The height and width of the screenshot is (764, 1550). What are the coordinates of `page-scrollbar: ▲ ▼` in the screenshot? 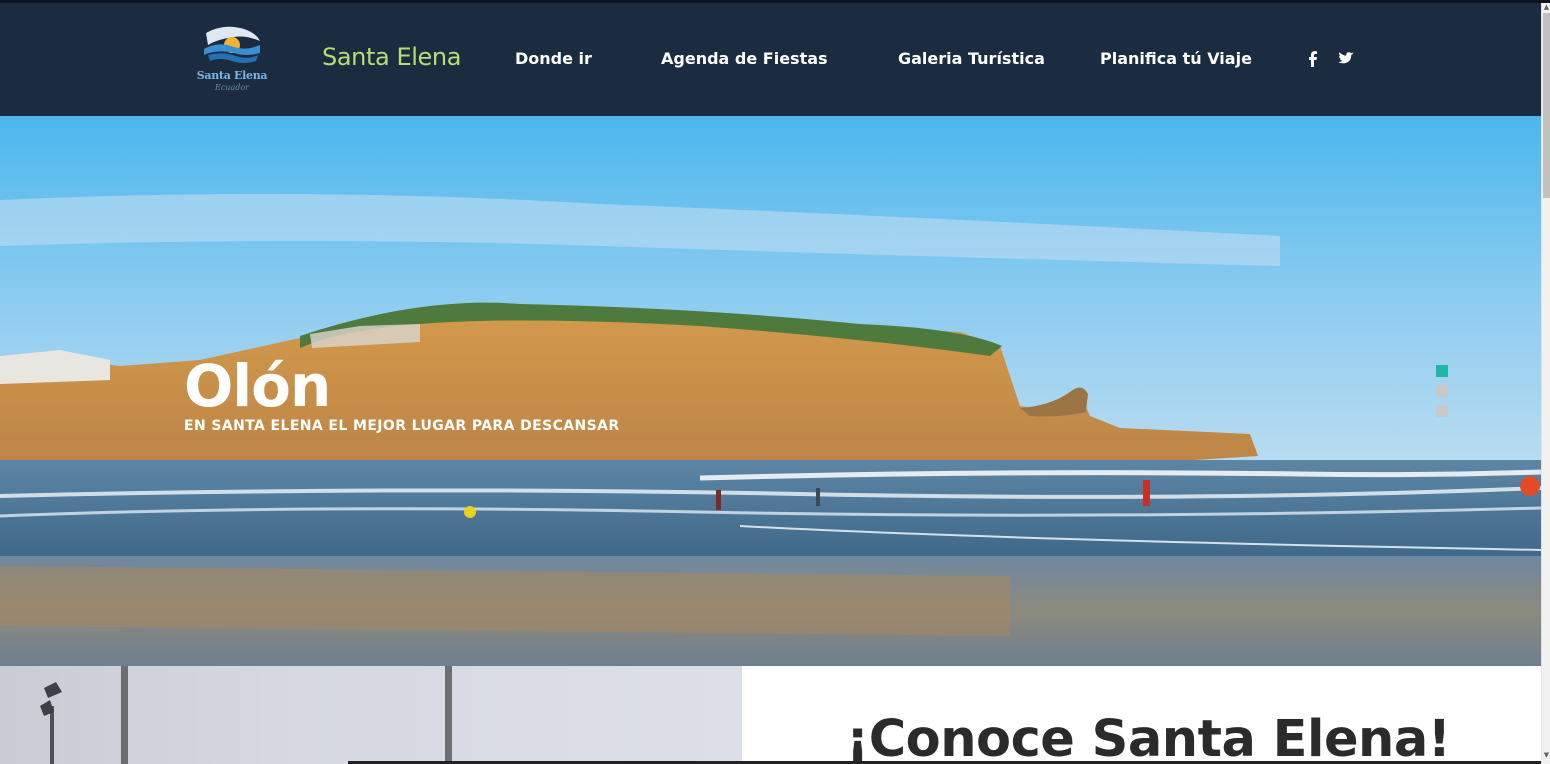 It's located at (1545, 383).